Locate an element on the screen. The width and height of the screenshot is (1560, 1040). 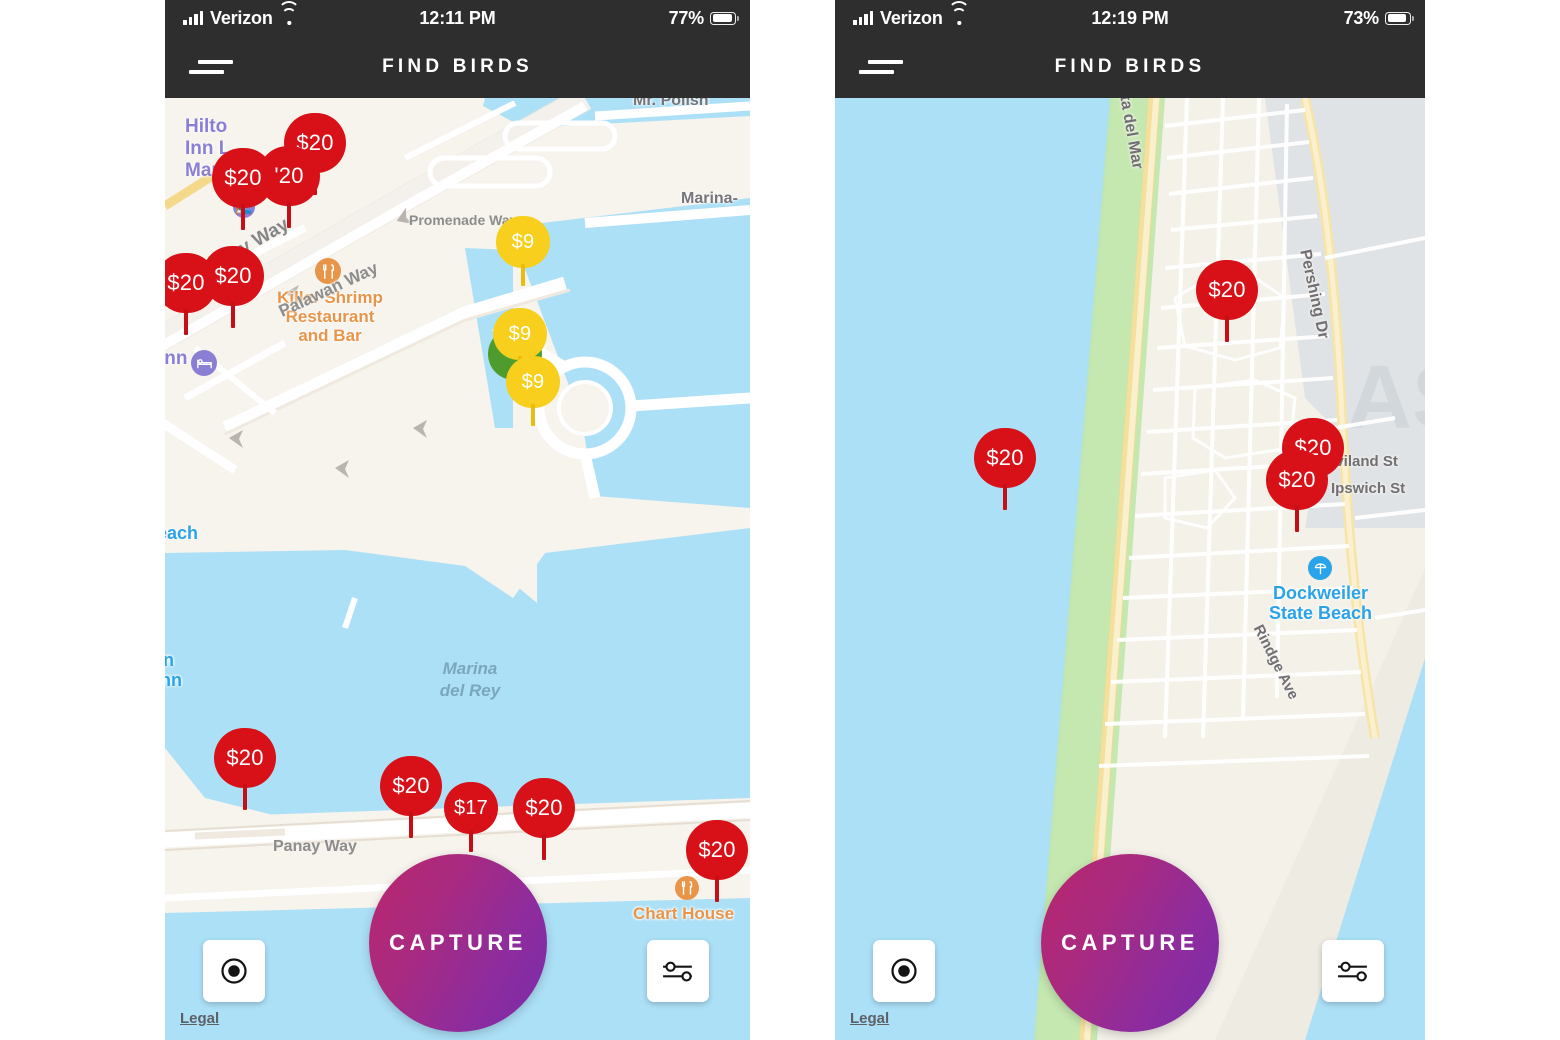
restaurant-poi-icon-killer-shrimp is located at coordinates (328, 271).